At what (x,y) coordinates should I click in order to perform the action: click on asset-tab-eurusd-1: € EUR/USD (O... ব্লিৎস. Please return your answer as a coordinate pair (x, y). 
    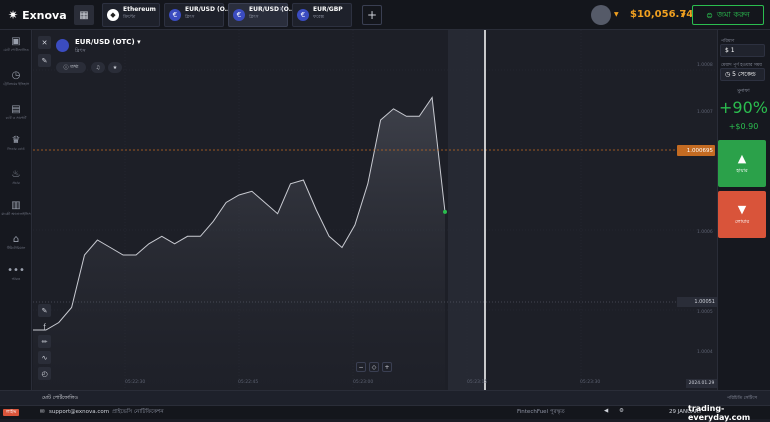
    Looking at the image, I should click on (198, 15).